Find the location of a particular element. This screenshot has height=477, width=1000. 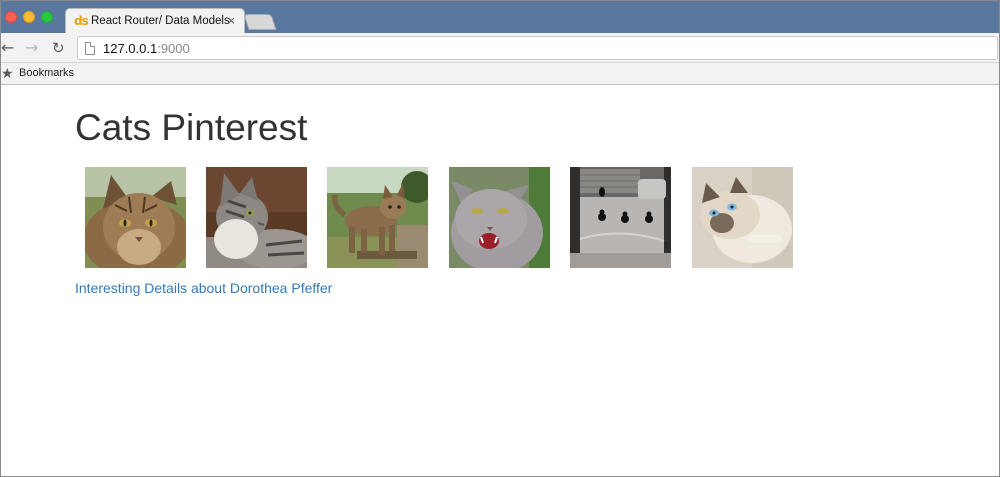

close-window-button is located at coordinates (11, 17).